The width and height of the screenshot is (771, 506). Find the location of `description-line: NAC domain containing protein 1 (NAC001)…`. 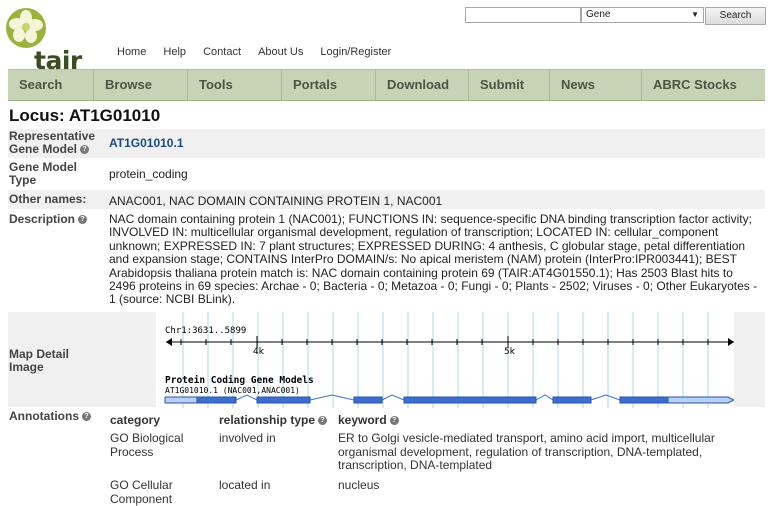

description-line: NAC domain containing protein 1 (NAC001)… is located at coordinates (436, 219).